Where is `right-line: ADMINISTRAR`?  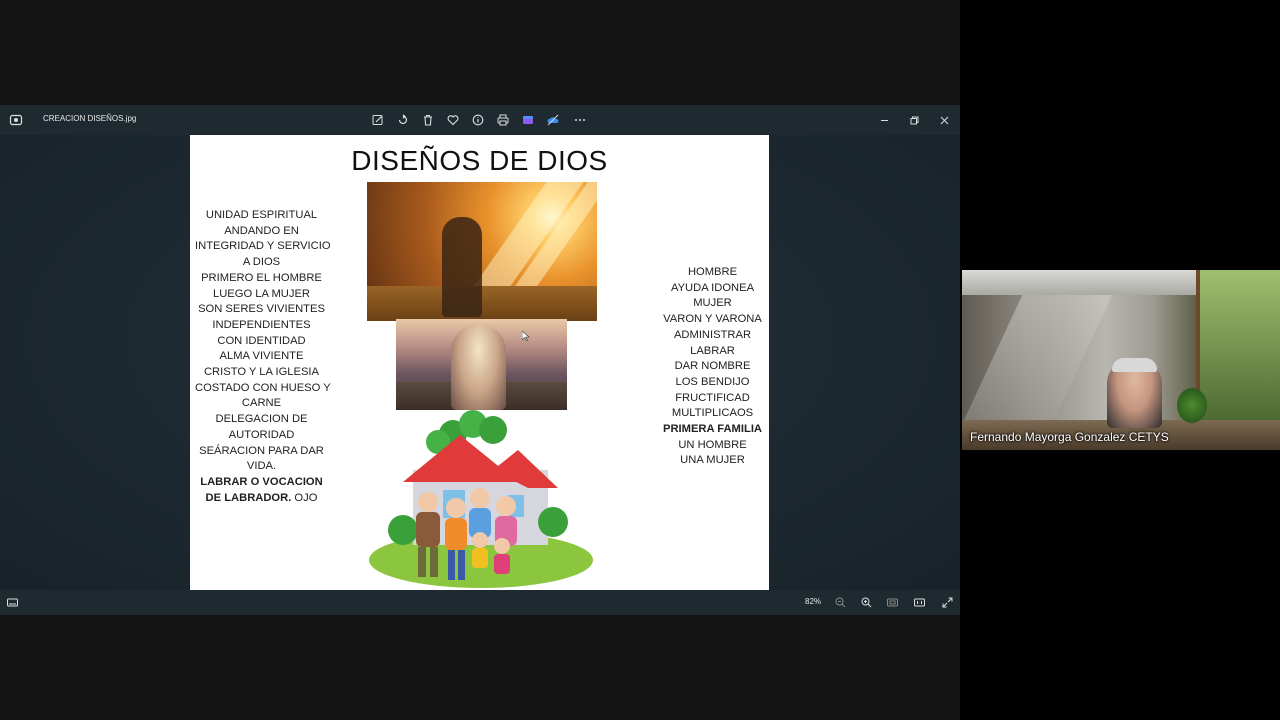 right-line: ADMINISTRAR is located at coordinates (712, 334).